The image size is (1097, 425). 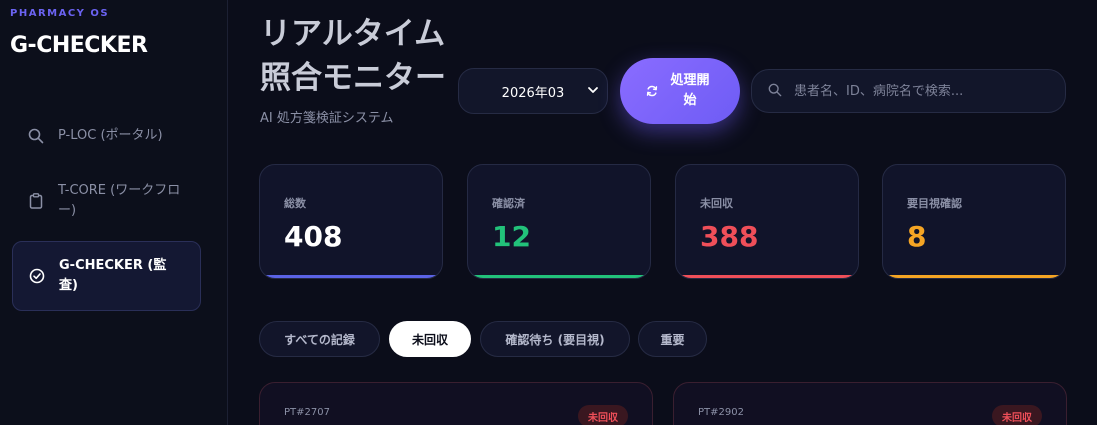 What do you see at coordinates (327, 118) in the screenshot?
I see `page-subtitle: AI 処方箋検証システム` at bounding box center [327, 118].